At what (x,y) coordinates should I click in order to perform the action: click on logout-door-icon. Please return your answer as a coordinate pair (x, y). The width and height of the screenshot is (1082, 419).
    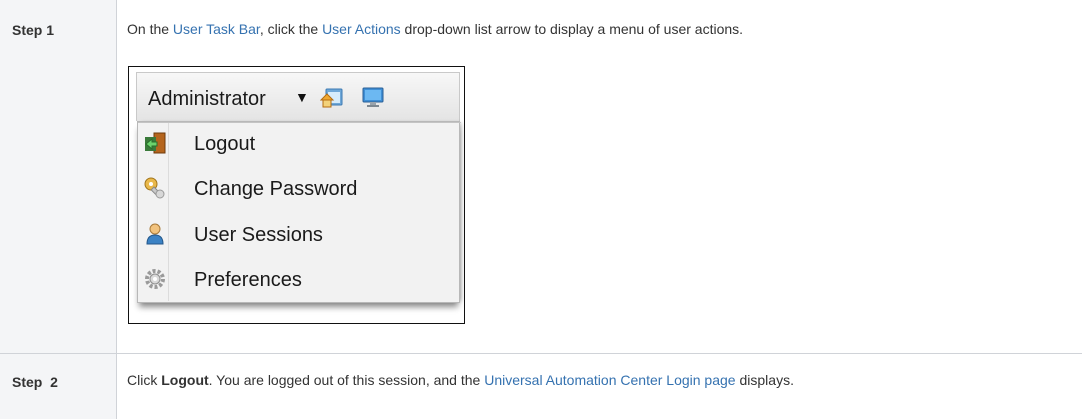
    Looking at the image, I should click on (155, 143).